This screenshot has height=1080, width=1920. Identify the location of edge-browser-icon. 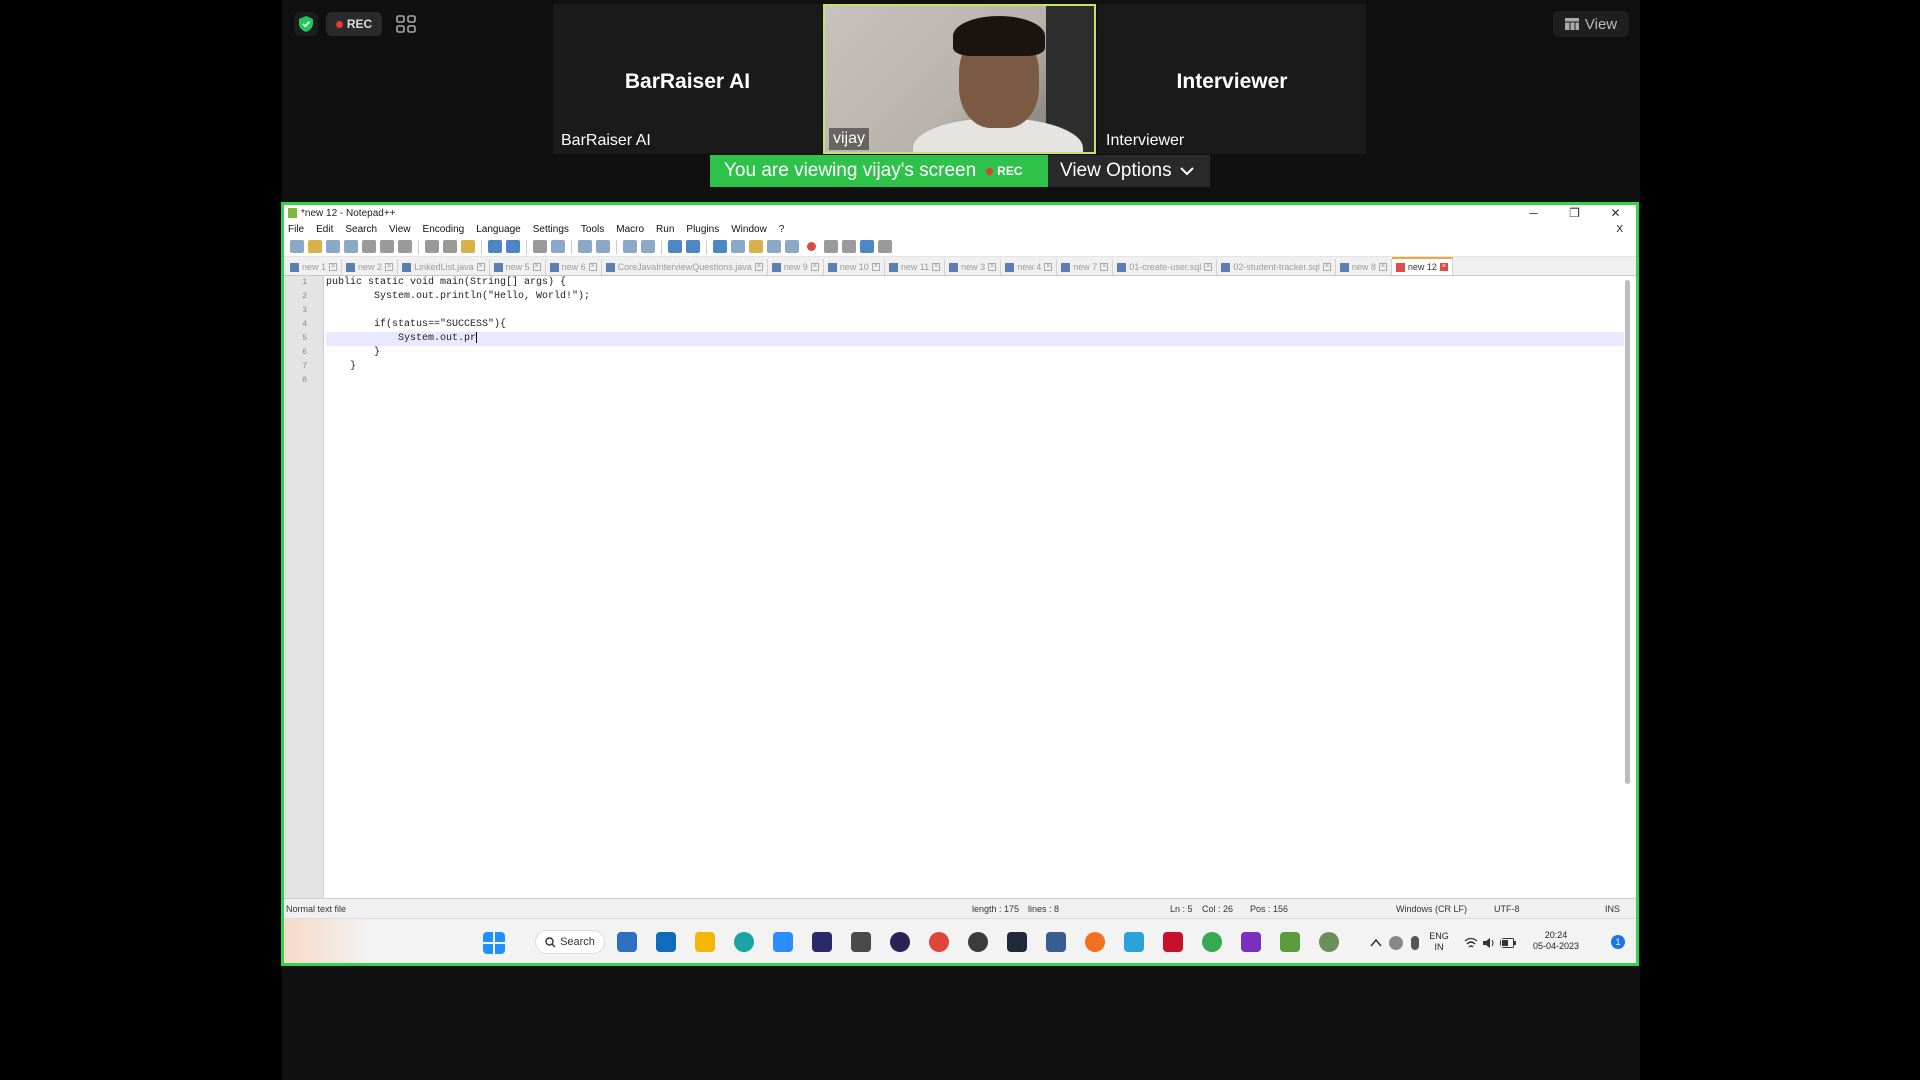
(744, 942).